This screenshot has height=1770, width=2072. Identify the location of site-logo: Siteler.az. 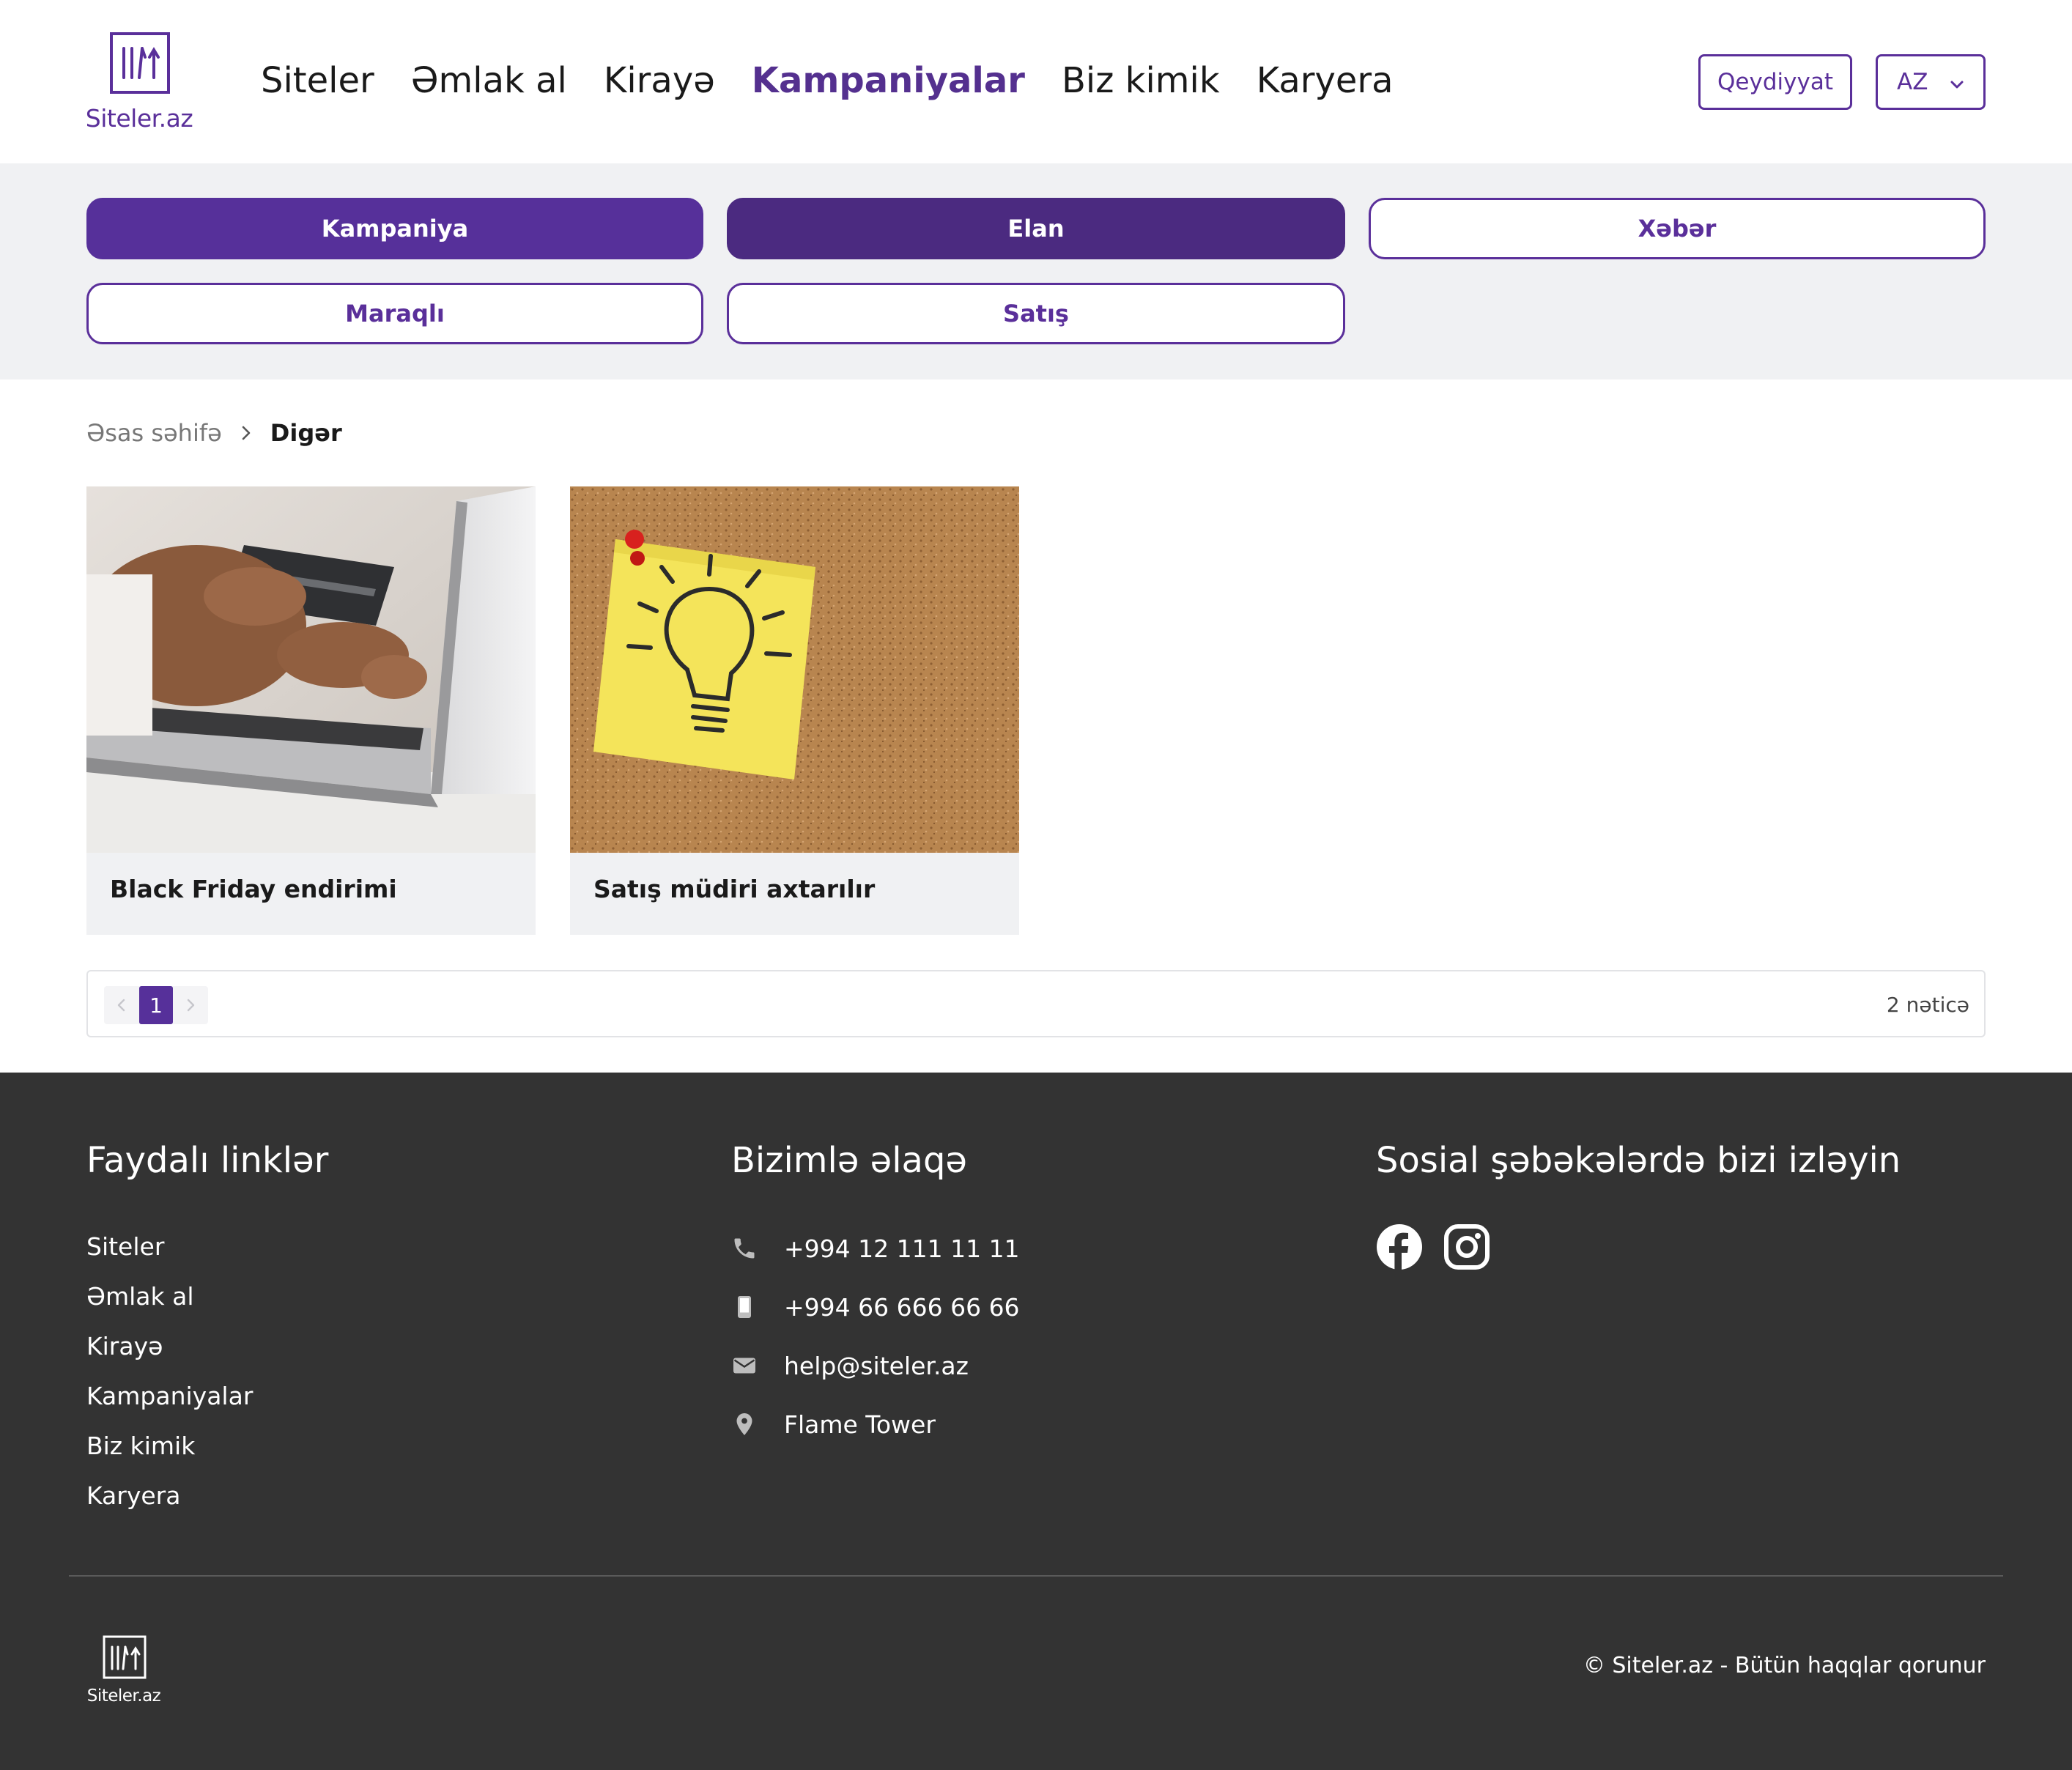
(139, 83).